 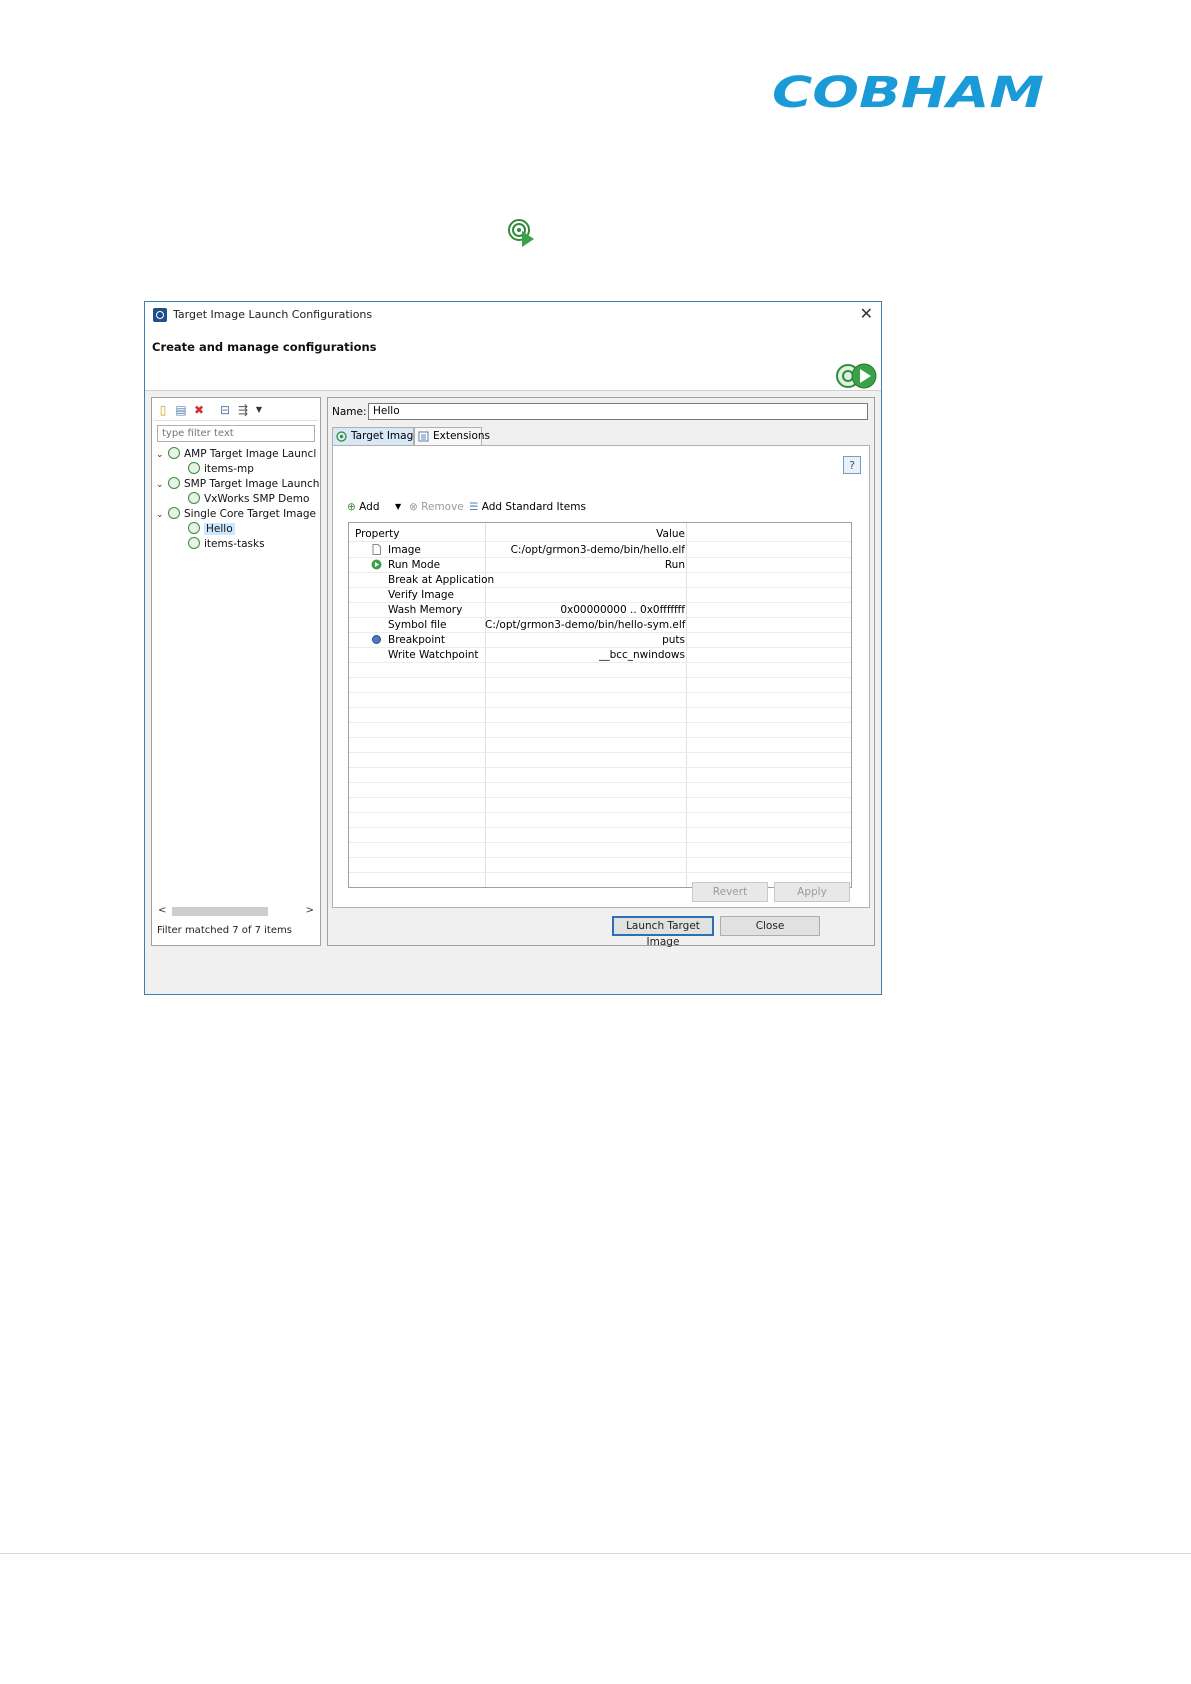 I want to click on add-standard-items-button: ☰ Add Standard Items, so click(x=527, y=507).